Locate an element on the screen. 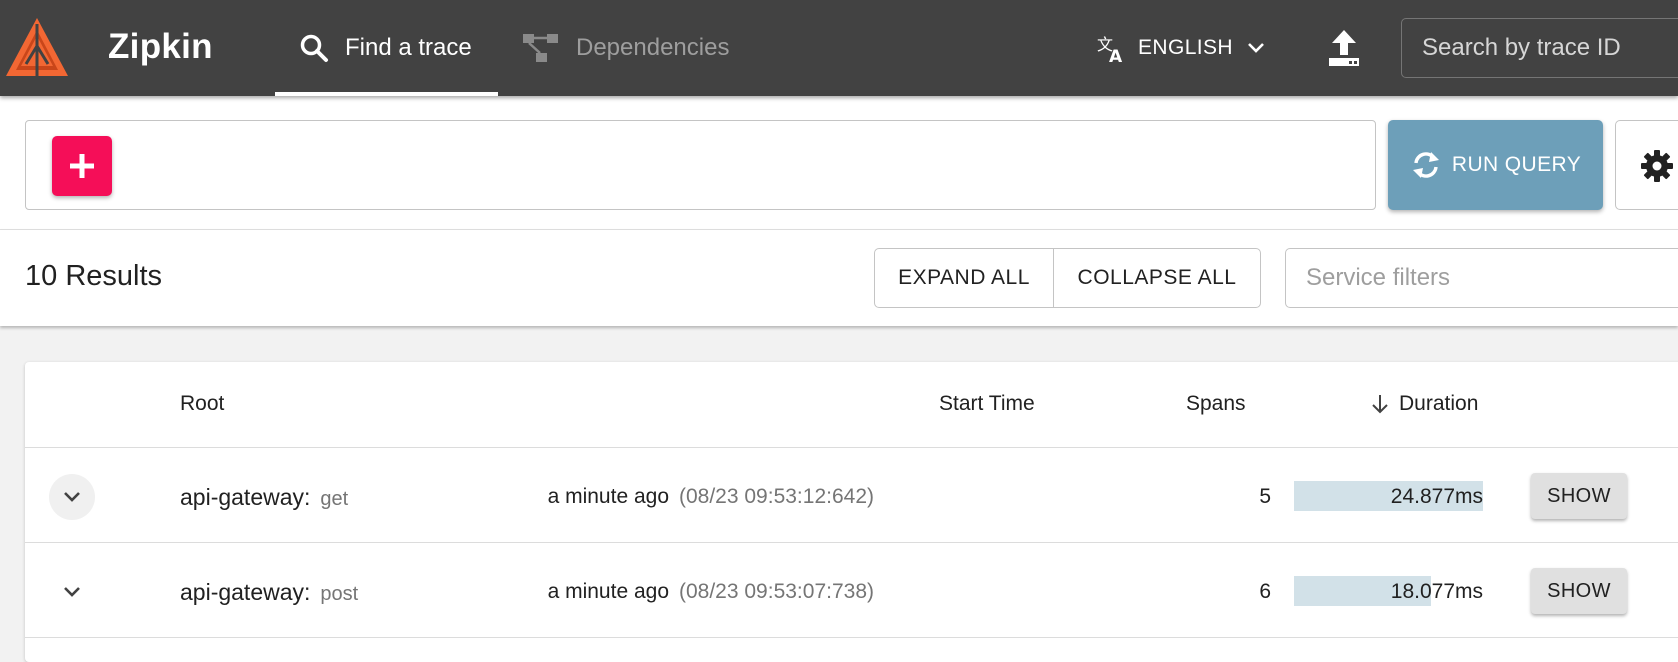 This screenshot has height=662, width=1678. root-method: post is located at coordinates (339, 594).